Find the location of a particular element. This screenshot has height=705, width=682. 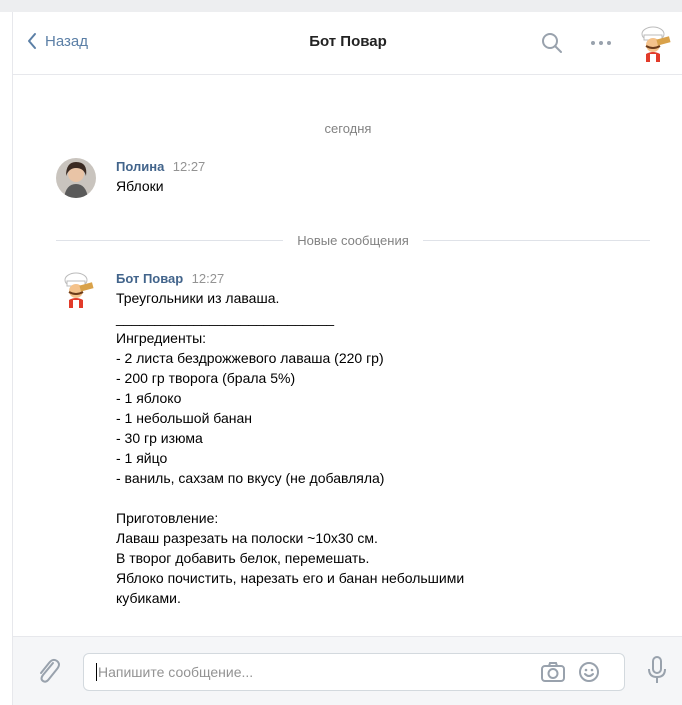

attach-button is located at coordinates (48, 672).